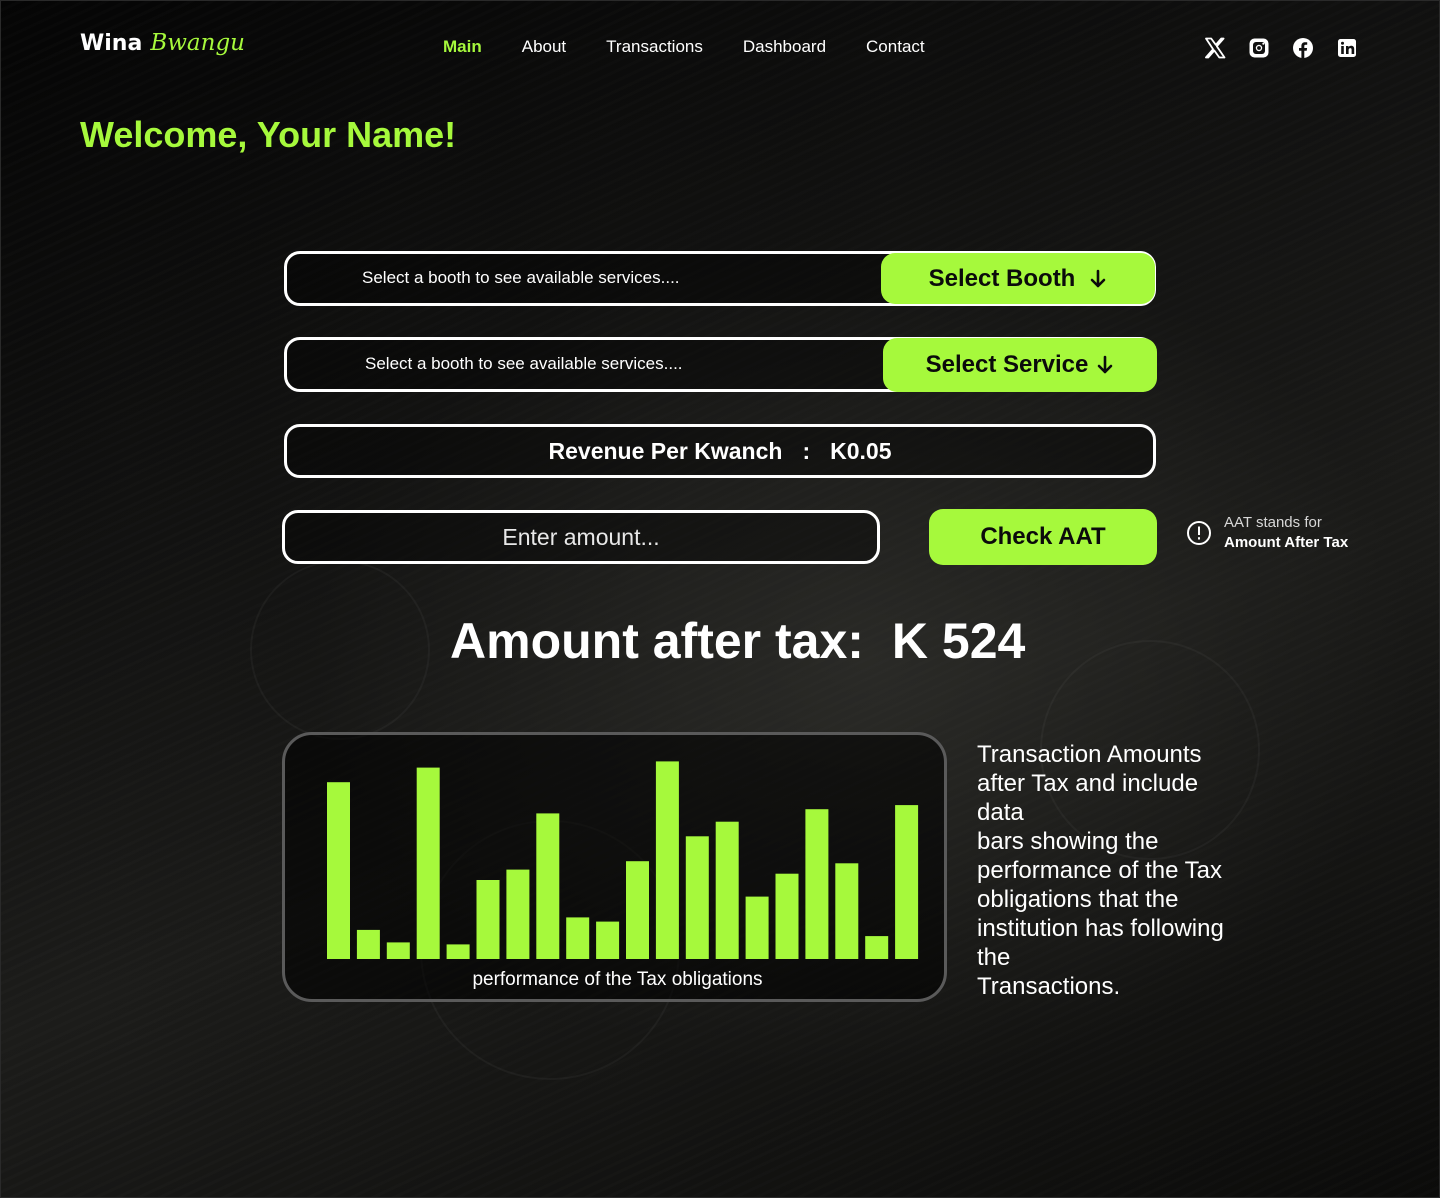 The width and height of the screenshot is (1440, 1198). Describe the element at coordinates (1068, 841) in the screenshot. I see `description-line: bars showing the` at that location.